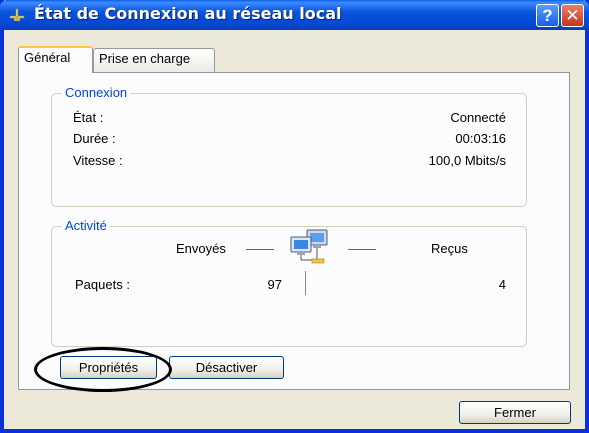 The image size is (589, 433). What do you see at coordinates (201, 248) in the screenshot?
I see `sent-label: Envoyés` at bounding box center [201, 248].